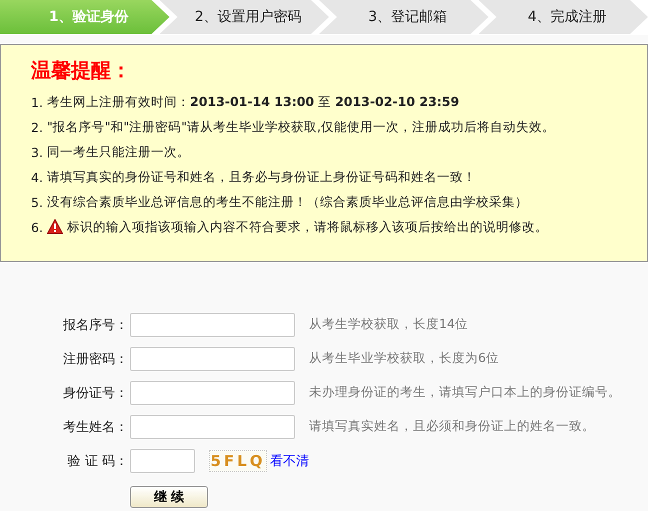 This screenshot has height=511, width=648. I want to click on warning-icon, so click(55, 226).